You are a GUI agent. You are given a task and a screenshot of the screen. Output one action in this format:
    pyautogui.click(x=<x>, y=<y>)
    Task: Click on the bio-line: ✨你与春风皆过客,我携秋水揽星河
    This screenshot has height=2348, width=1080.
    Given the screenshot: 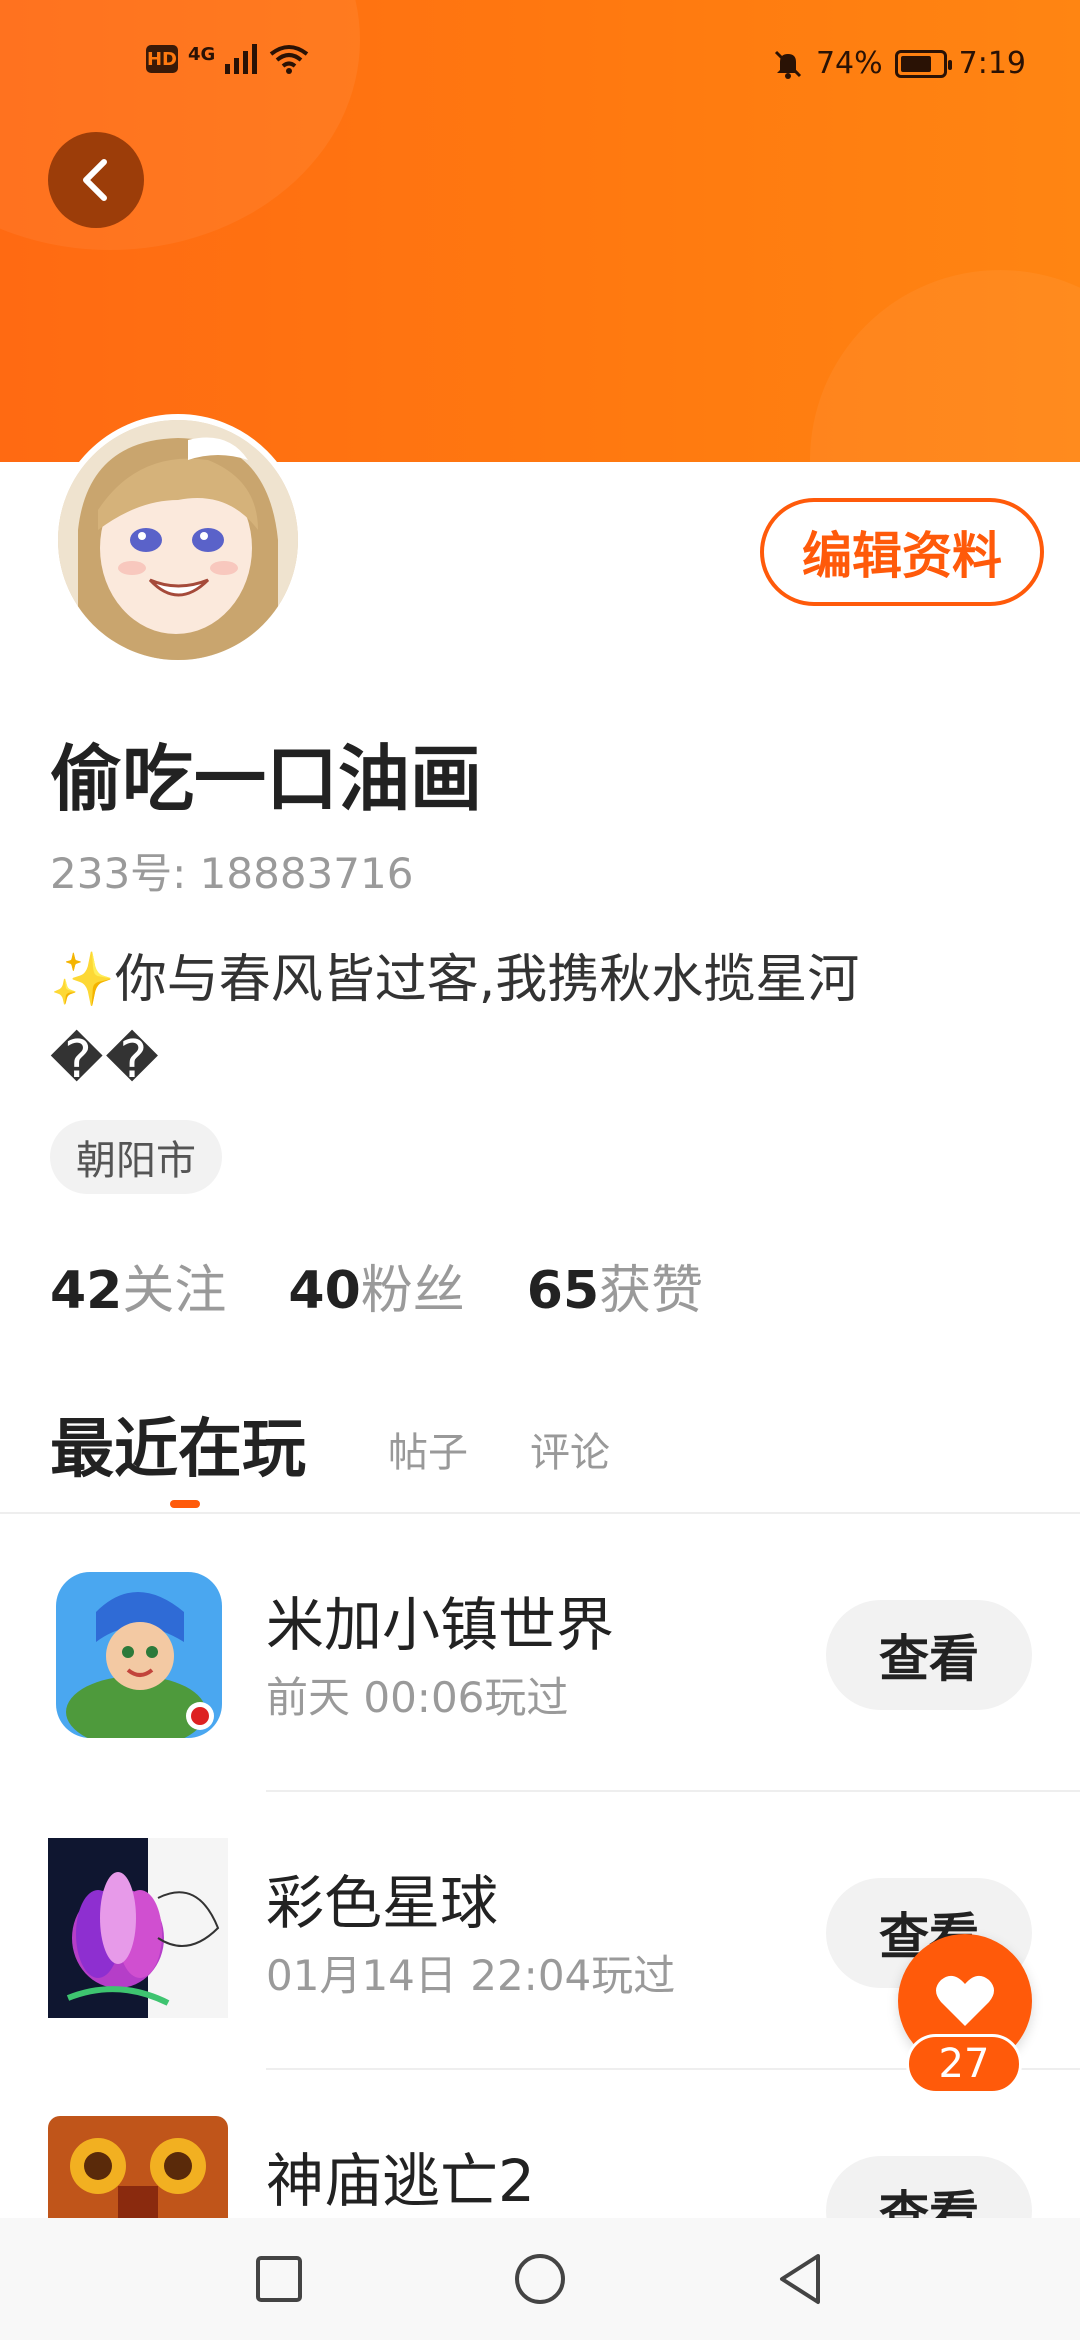 What is the action you would take?
    pyautogui.click(x=455, y=980)
    